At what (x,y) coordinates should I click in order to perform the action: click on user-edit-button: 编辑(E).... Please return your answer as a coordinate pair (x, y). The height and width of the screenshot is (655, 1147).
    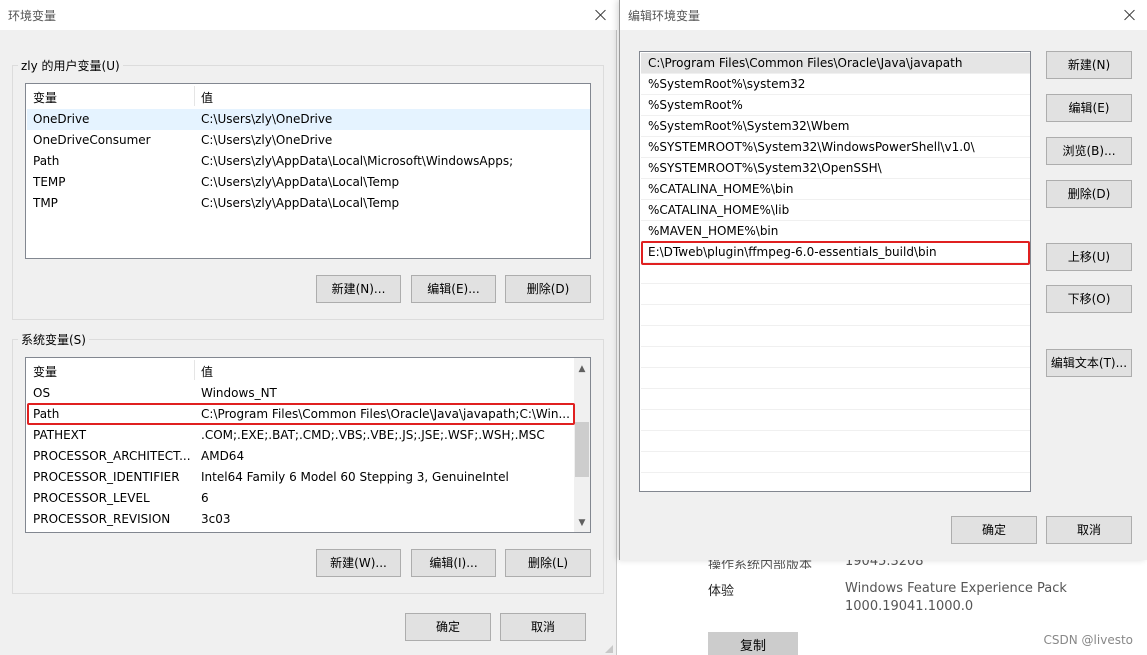
    Looking at the image, I should click on (453, 289).